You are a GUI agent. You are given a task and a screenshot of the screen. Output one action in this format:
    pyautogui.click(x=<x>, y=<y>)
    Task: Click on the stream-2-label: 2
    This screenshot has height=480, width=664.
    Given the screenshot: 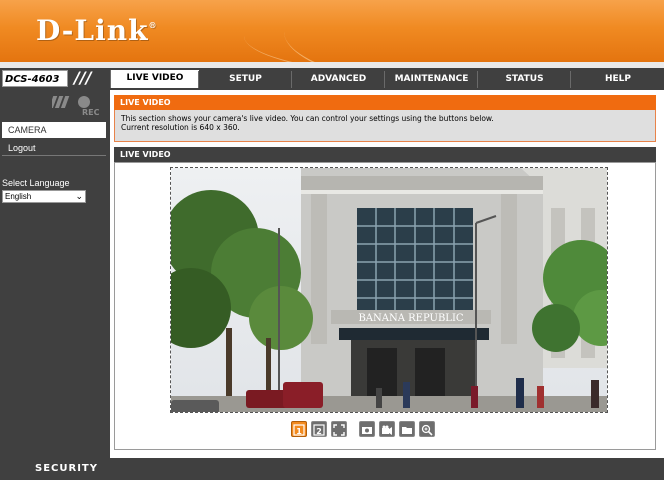 What is the action you would take?
    pyautogui.click(x=319, y=431)
    